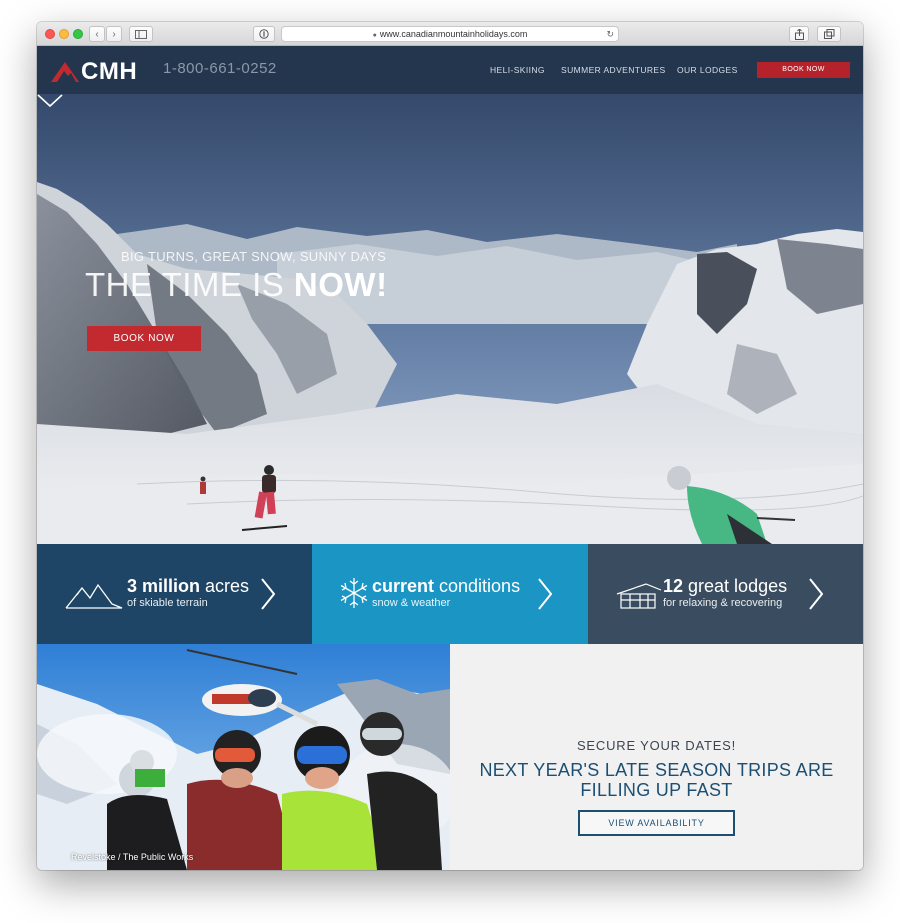 Image resolution: width=900 pixels, height=923 pixels. I want to click on tile-terrain: 3 million acres of skiable terrain, so click(174, 594).